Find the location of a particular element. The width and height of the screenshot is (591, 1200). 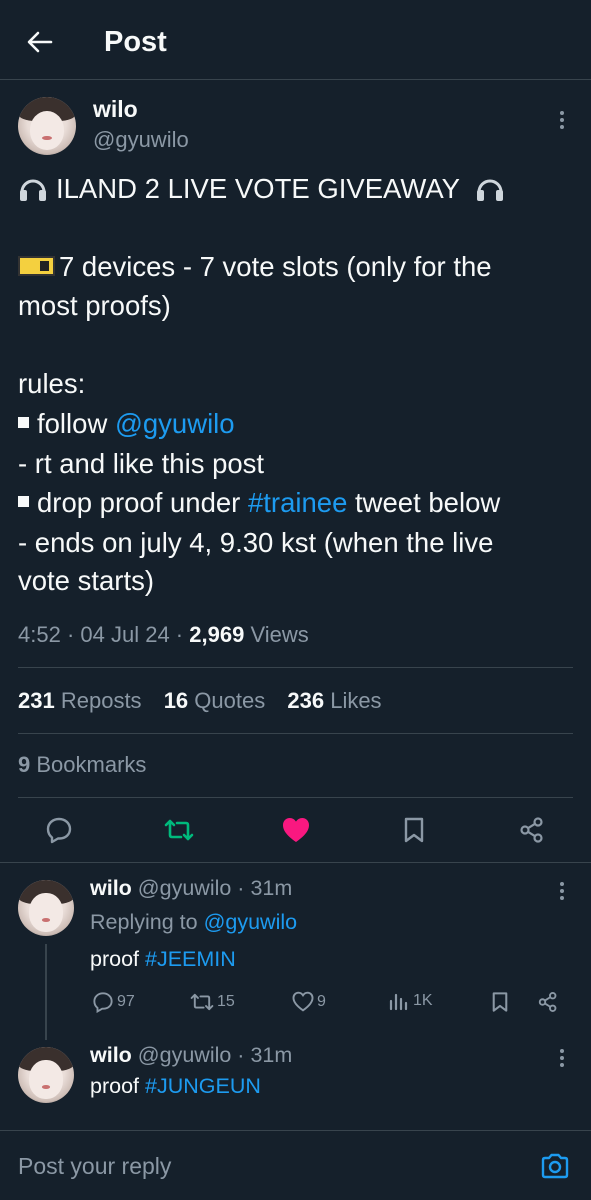

like-action: 9 is located at coordinates (309, 1001).